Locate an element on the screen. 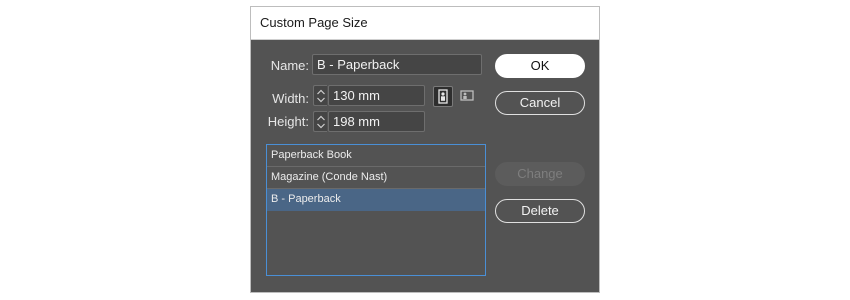  delete-button: Delete is located at coordinates (540, 211).